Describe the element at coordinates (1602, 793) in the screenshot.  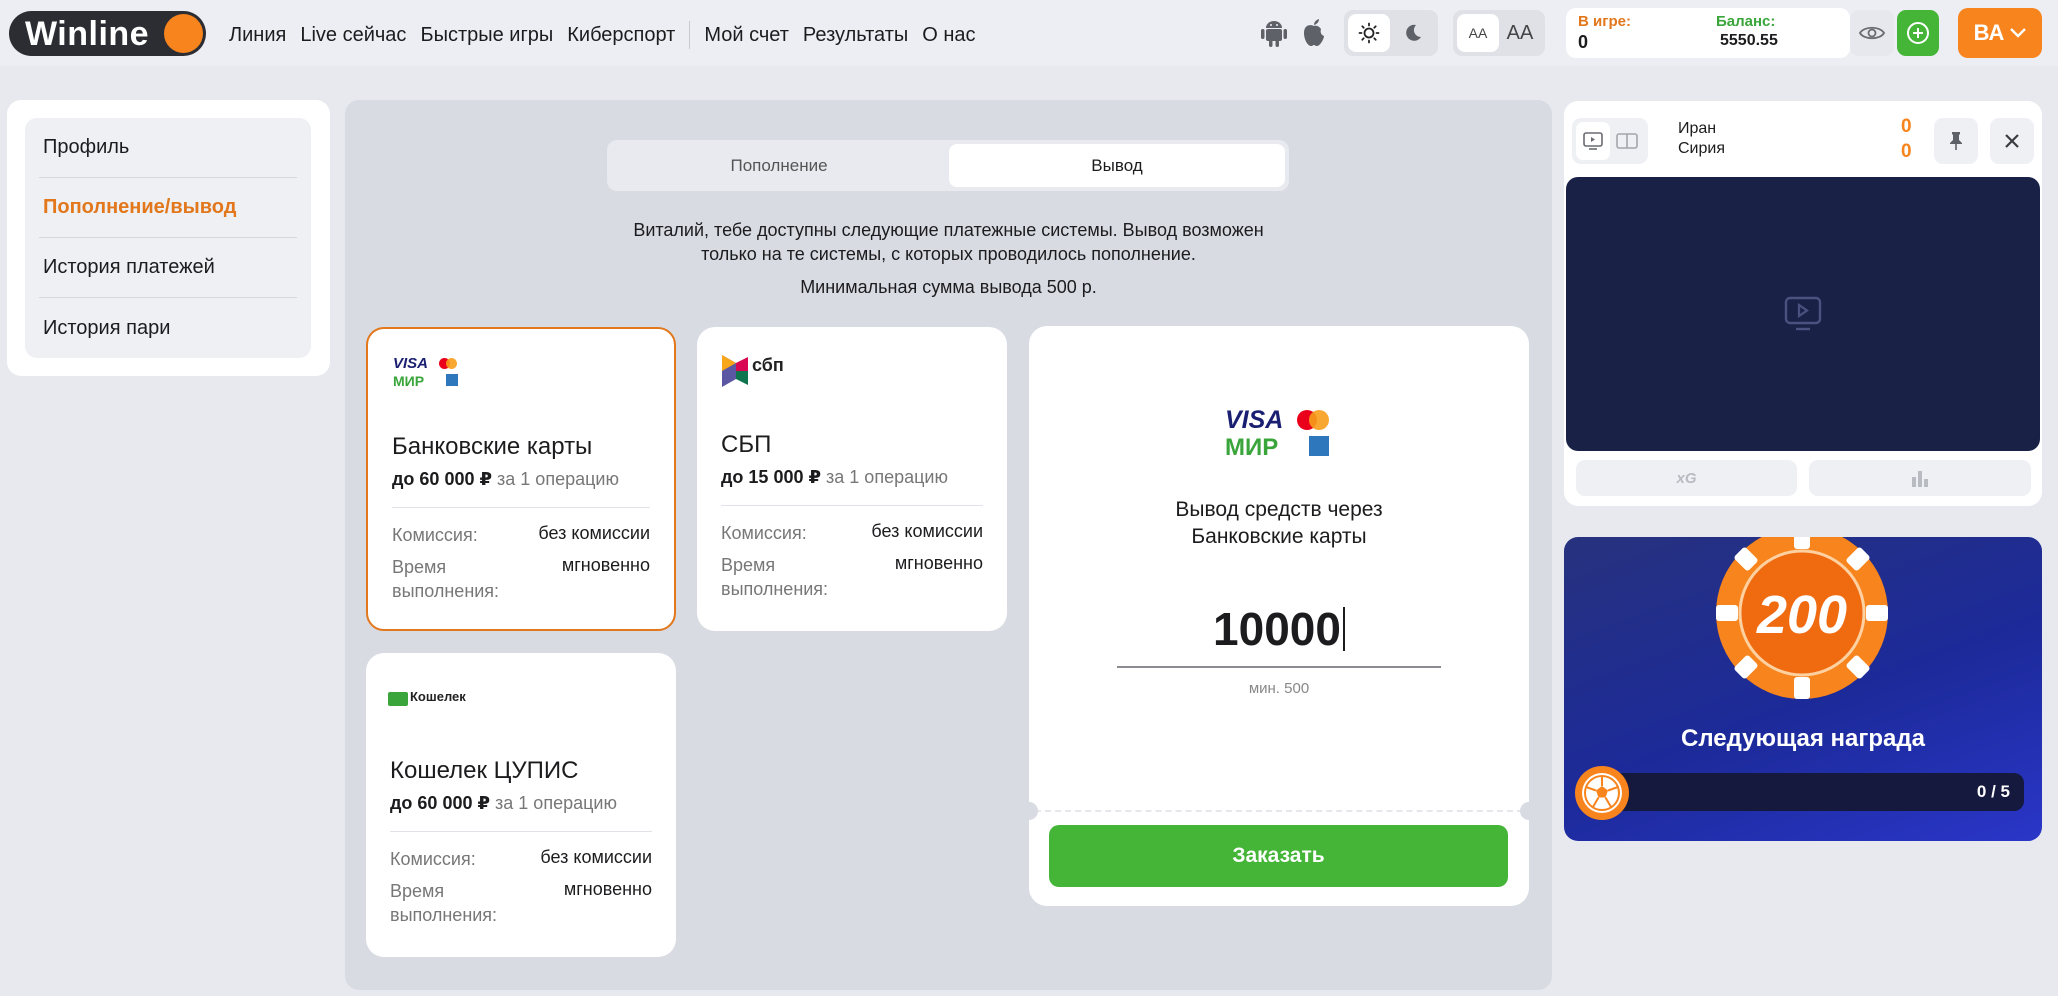
I see `soccer-ball-icon` at that location.